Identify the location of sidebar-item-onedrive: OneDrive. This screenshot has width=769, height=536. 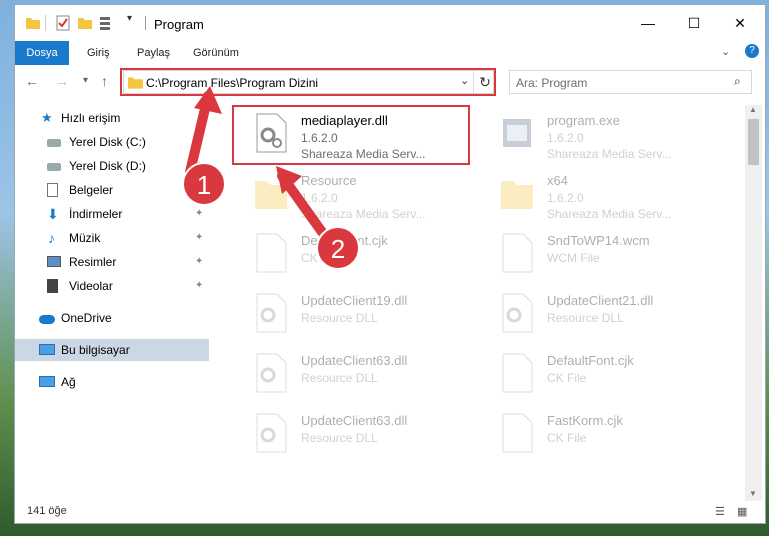
(112, 318).